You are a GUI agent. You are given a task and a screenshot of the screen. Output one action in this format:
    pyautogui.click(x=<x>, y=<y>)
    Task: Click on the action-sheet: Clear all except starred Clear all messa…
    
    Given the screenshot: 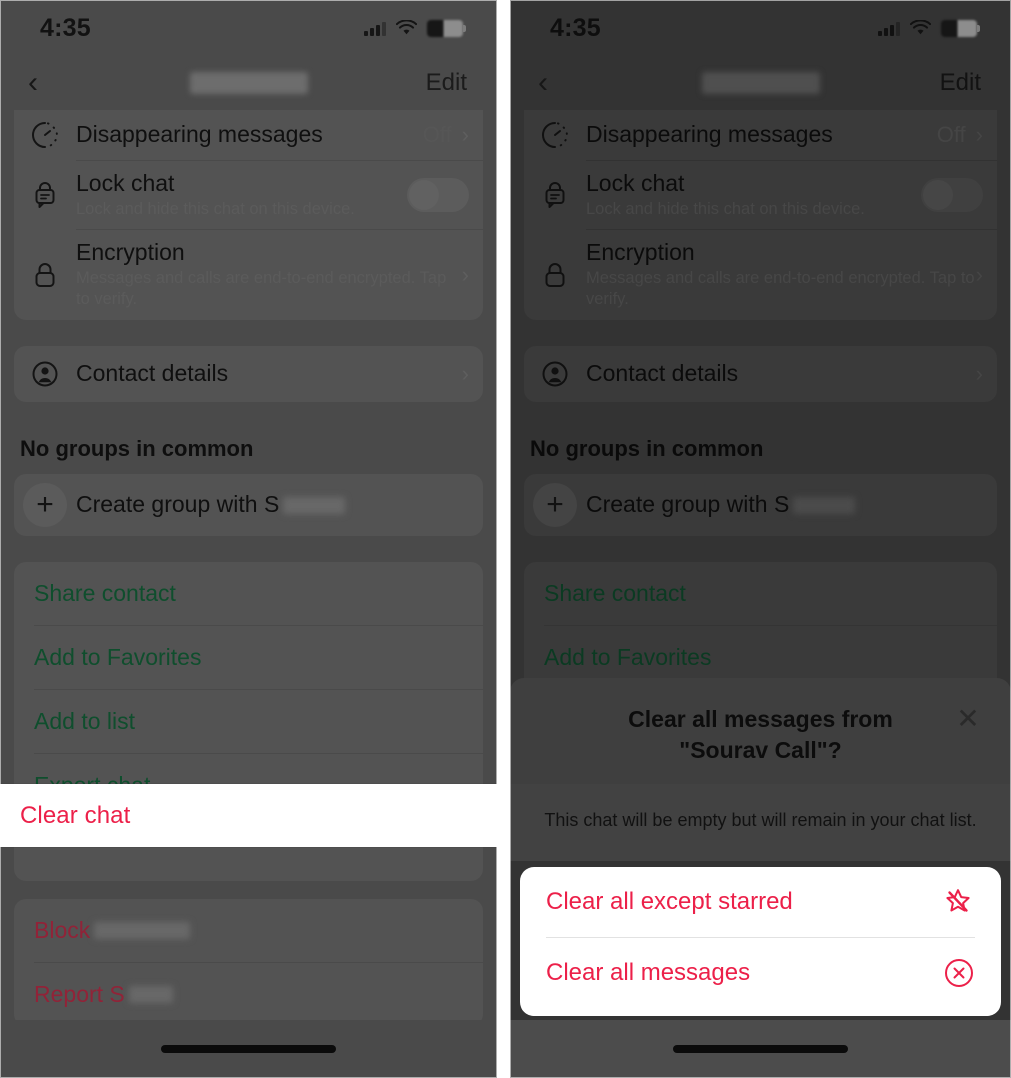 What is the action you would take?
    pyautogui.click(x=760, y=941)
    